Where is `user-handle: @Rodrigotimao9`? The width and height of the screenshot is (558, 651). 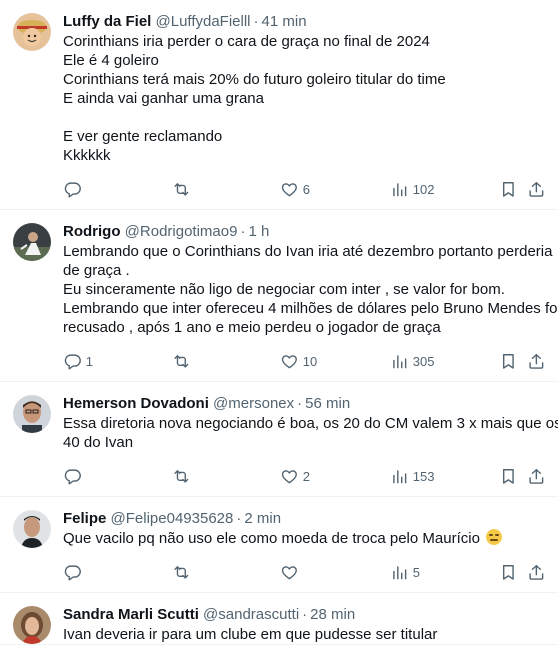 user-handle: @Rodrigotimao9 is located at coordinates (181, 231).